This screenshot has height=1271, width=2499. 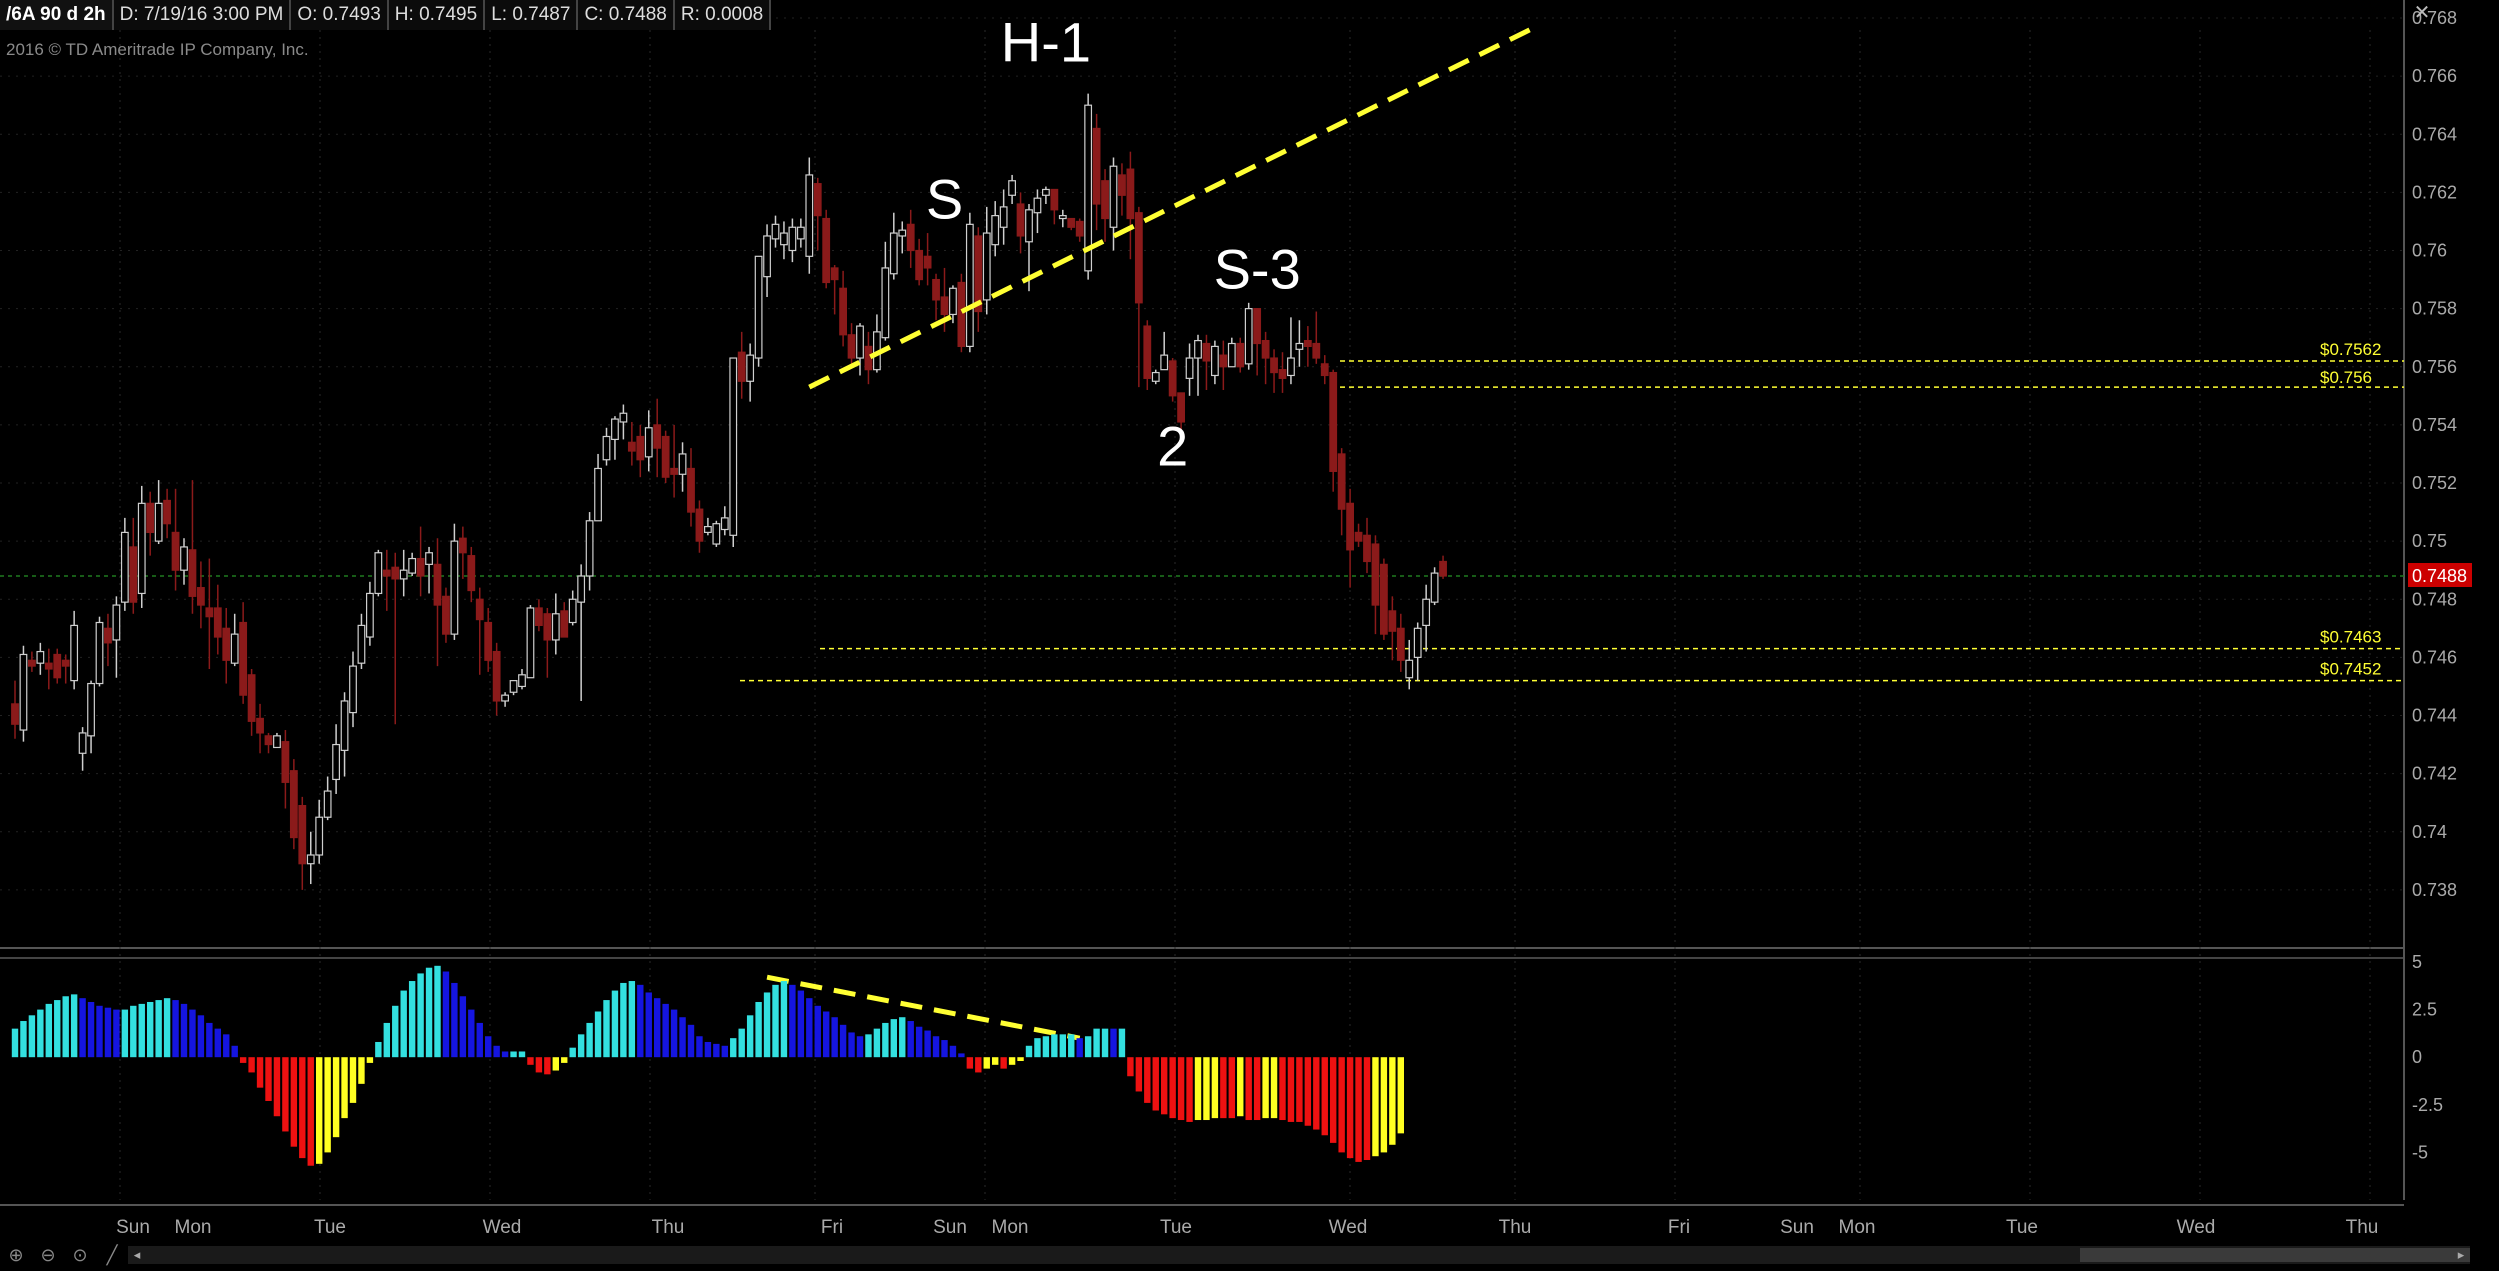 What do you see at coordinates (2422, 13) in the screenshot?
I see `close-icon: ✕` at bounding box center [2422, 13].